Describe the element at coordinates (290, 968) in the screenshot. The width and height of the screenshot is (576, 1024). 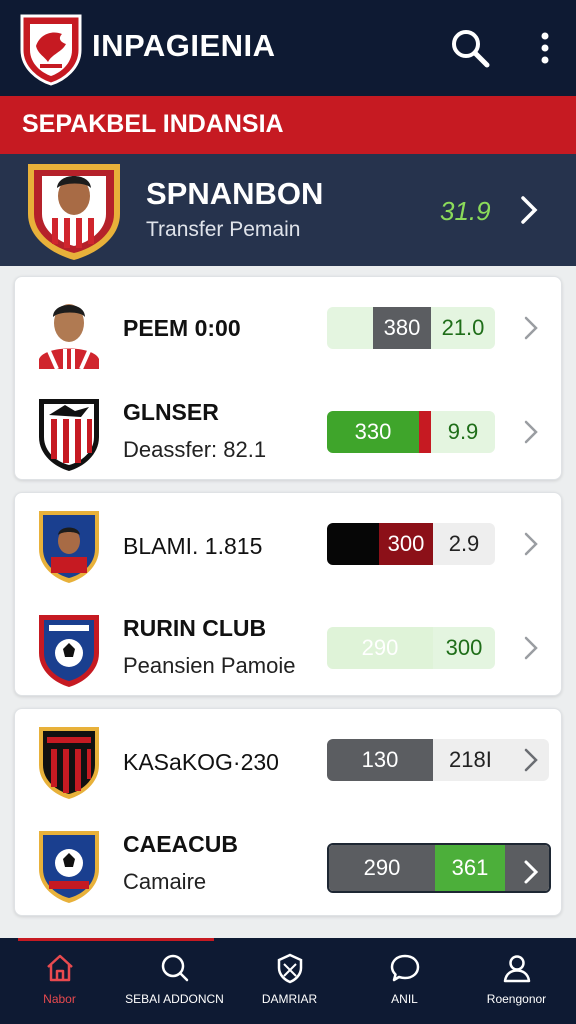
I see `shield-icon` at that location.